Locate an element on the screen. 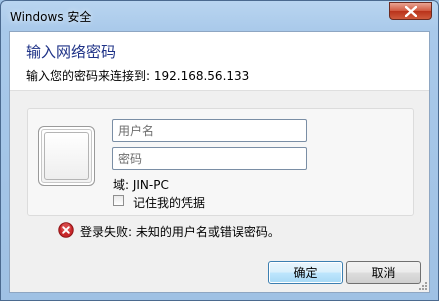  password-input is located at coordinates (209, 158).